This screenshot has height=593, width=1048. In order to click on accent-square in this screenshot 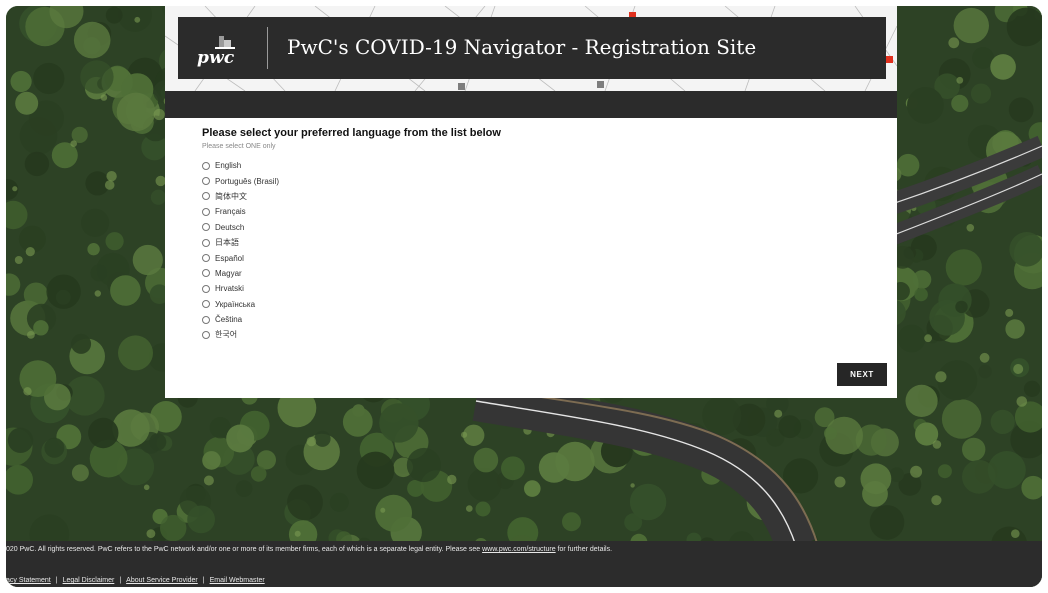, I will do `click(889, 59)`.